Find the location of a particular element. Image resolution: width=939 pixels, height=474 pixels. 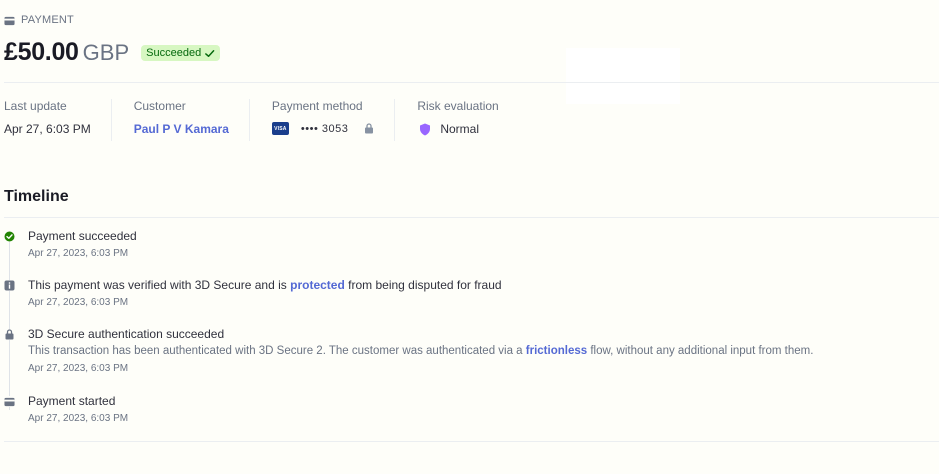

status-badge-label: Succeeded is located at coordinates (174, 53).